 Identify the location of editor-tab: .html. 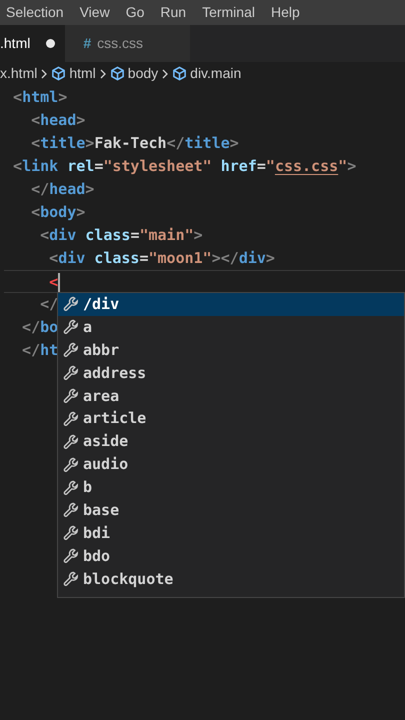
(33, 43).